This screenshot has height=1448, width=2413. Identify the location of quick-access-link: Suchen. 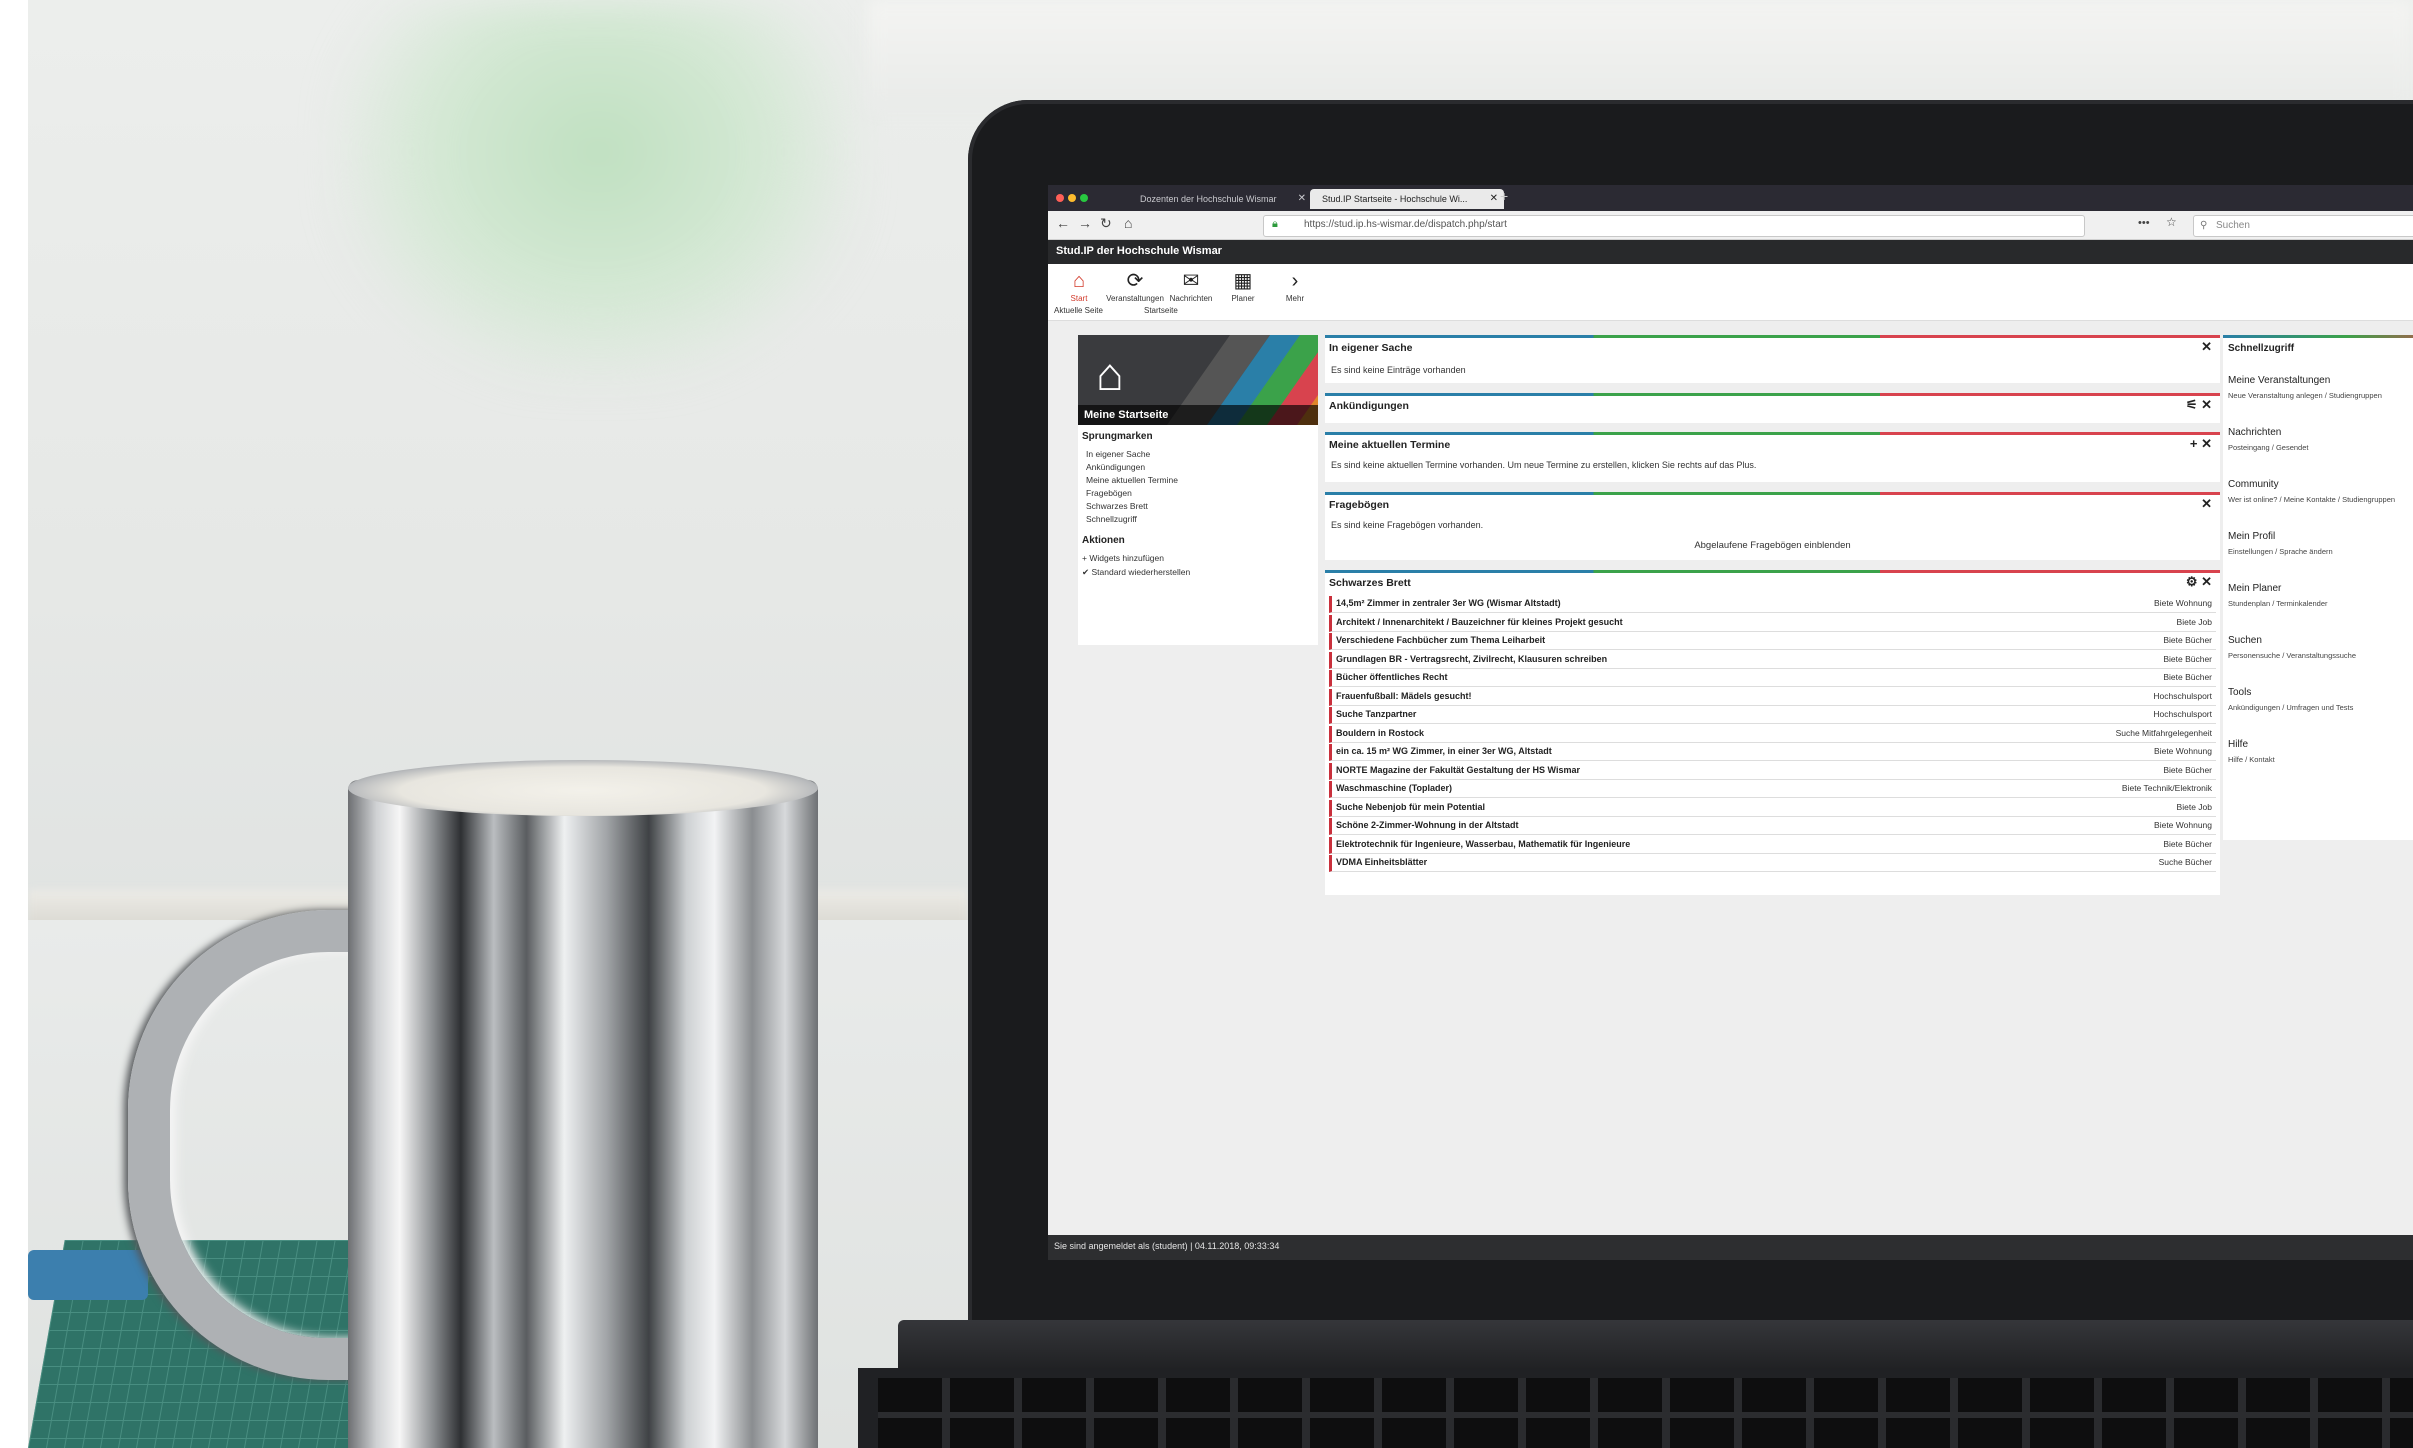
(2245, 640).